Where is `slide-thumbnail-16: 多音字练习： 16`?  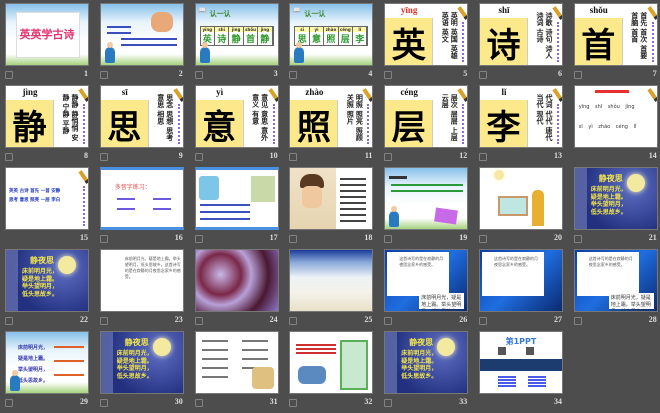 slide-thumbnail-16: 多音字练习： 16 is located at coordinates (141, 208).